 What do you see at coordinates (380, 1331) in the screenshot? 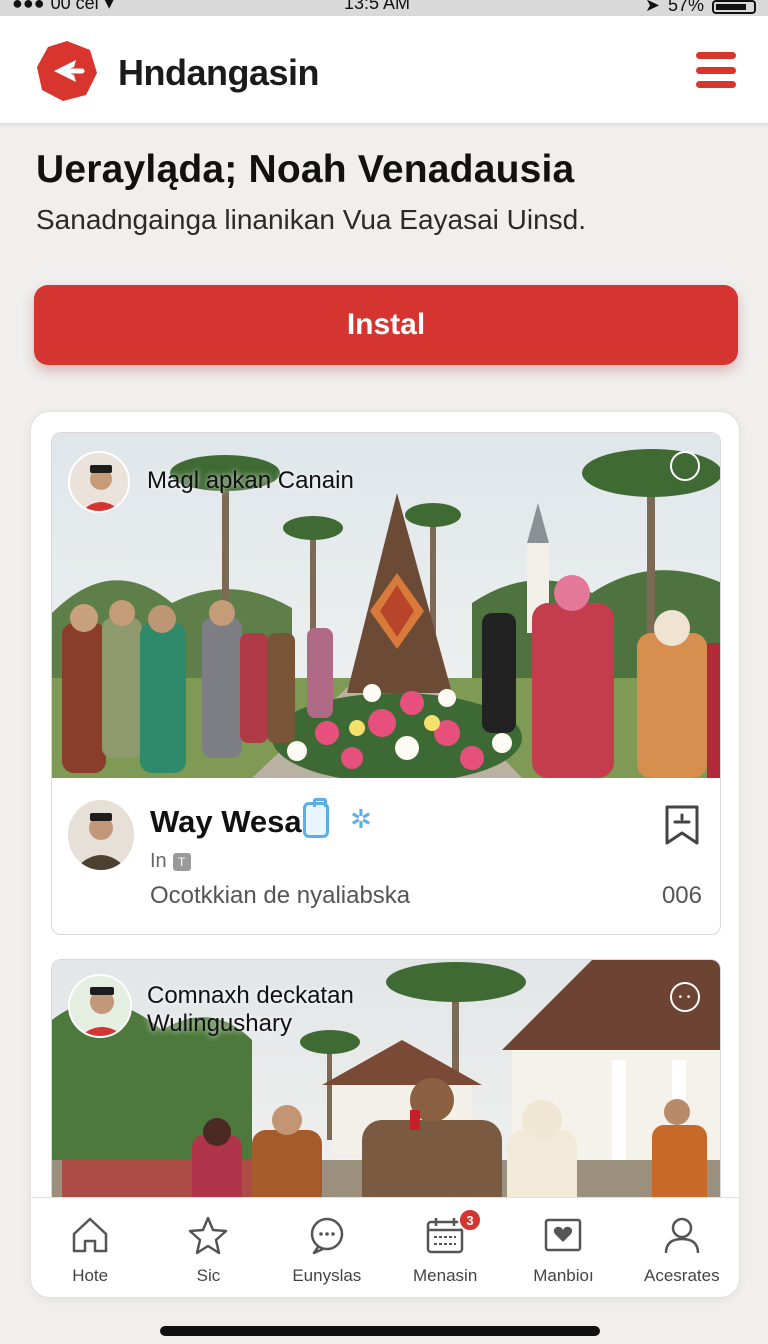
I see `home-indicator` at bounding box center [380, 1331].